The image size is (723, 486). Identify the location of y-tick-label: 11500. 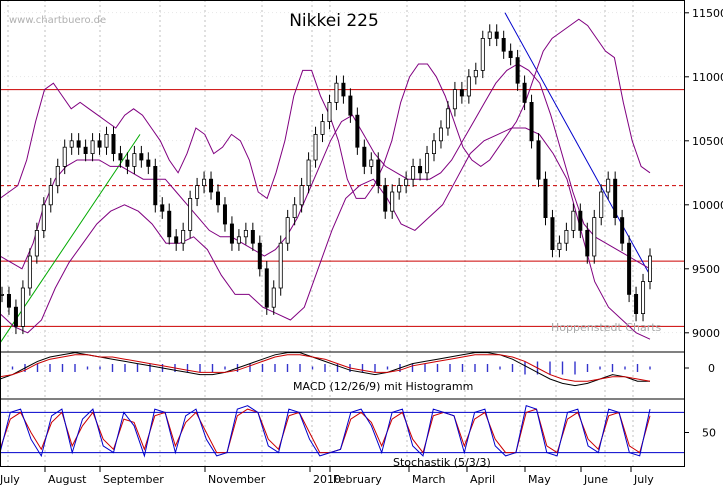
(707, 13).